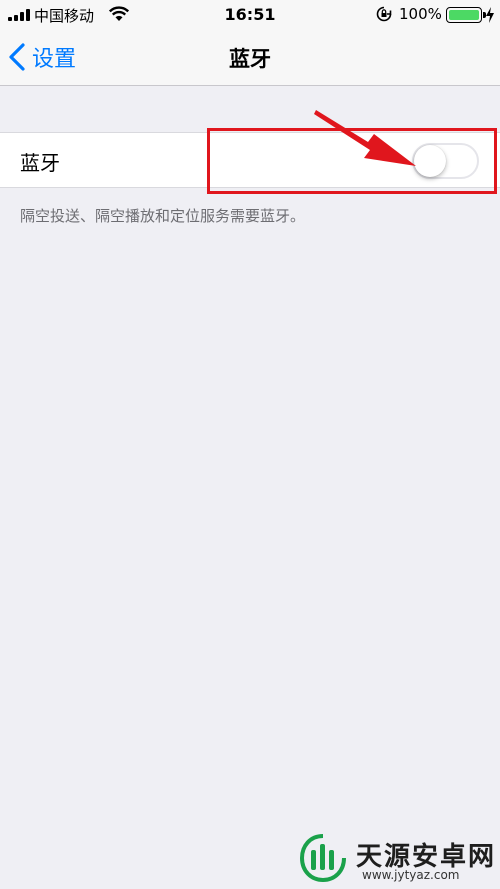  I want to click on page-title: 蓝牙, so click(250, 59).